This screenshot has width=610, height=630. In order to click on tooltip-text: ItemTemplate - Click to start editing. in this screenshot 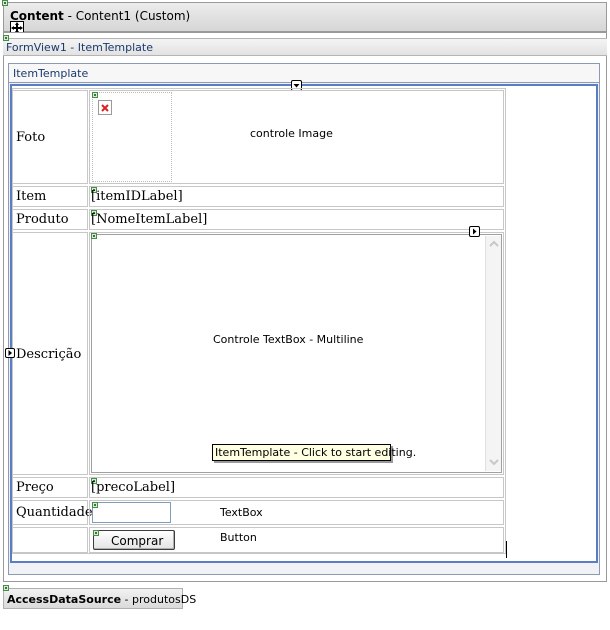, I will do `click(316, 452)`.